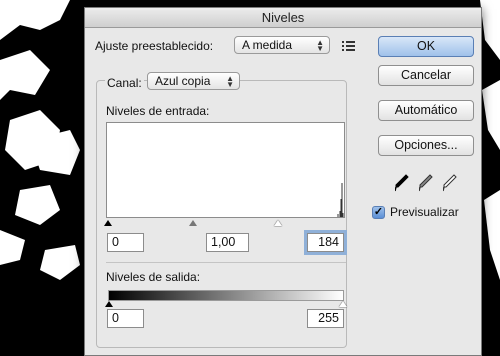 Image resolution: width=500 pixels, height=356 pixels. I want to click on output-white-field: 255, so click(325, 318).